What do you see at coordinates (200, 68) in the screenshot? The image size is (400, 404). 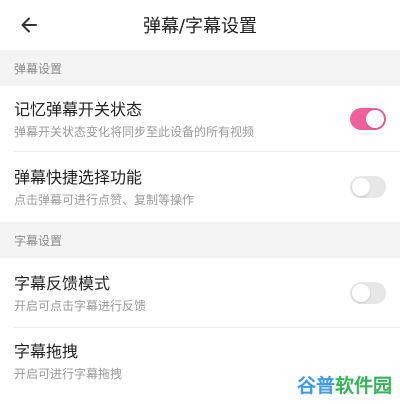 I see `section-header-danmaku: 弹幕设置` at bounding box center [200, 68].